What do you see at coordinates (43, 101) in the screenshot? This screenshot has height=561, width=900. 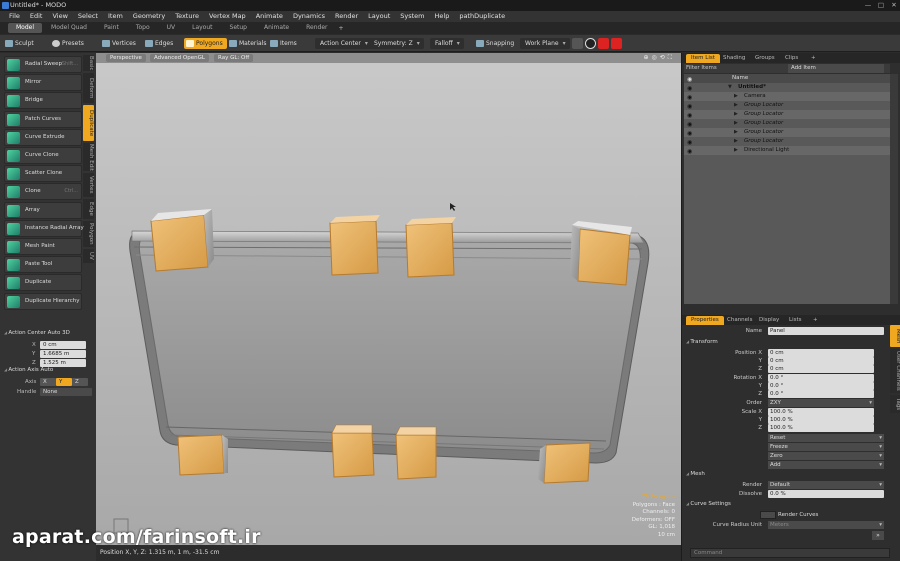 I see `tool-bridge: Bridge` at bounding box center [43, 101].